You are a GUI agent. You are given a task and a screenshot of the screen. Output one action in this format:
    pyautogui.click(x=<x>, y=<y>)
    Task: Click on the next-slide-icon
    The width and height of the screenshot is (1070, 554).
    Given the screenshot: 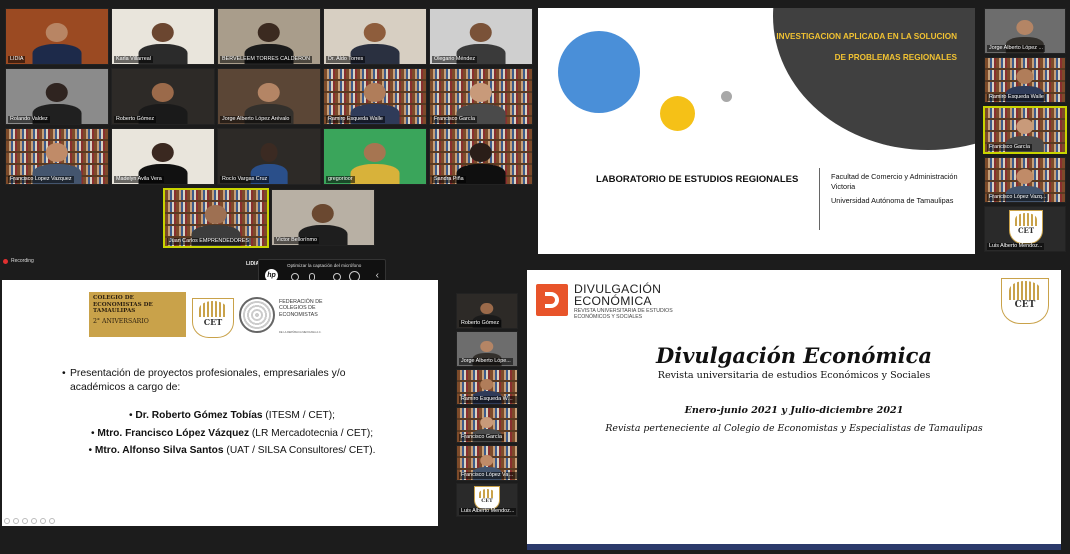 What is the action you would take?
    pyautogui.click(x=16, y=521)
    